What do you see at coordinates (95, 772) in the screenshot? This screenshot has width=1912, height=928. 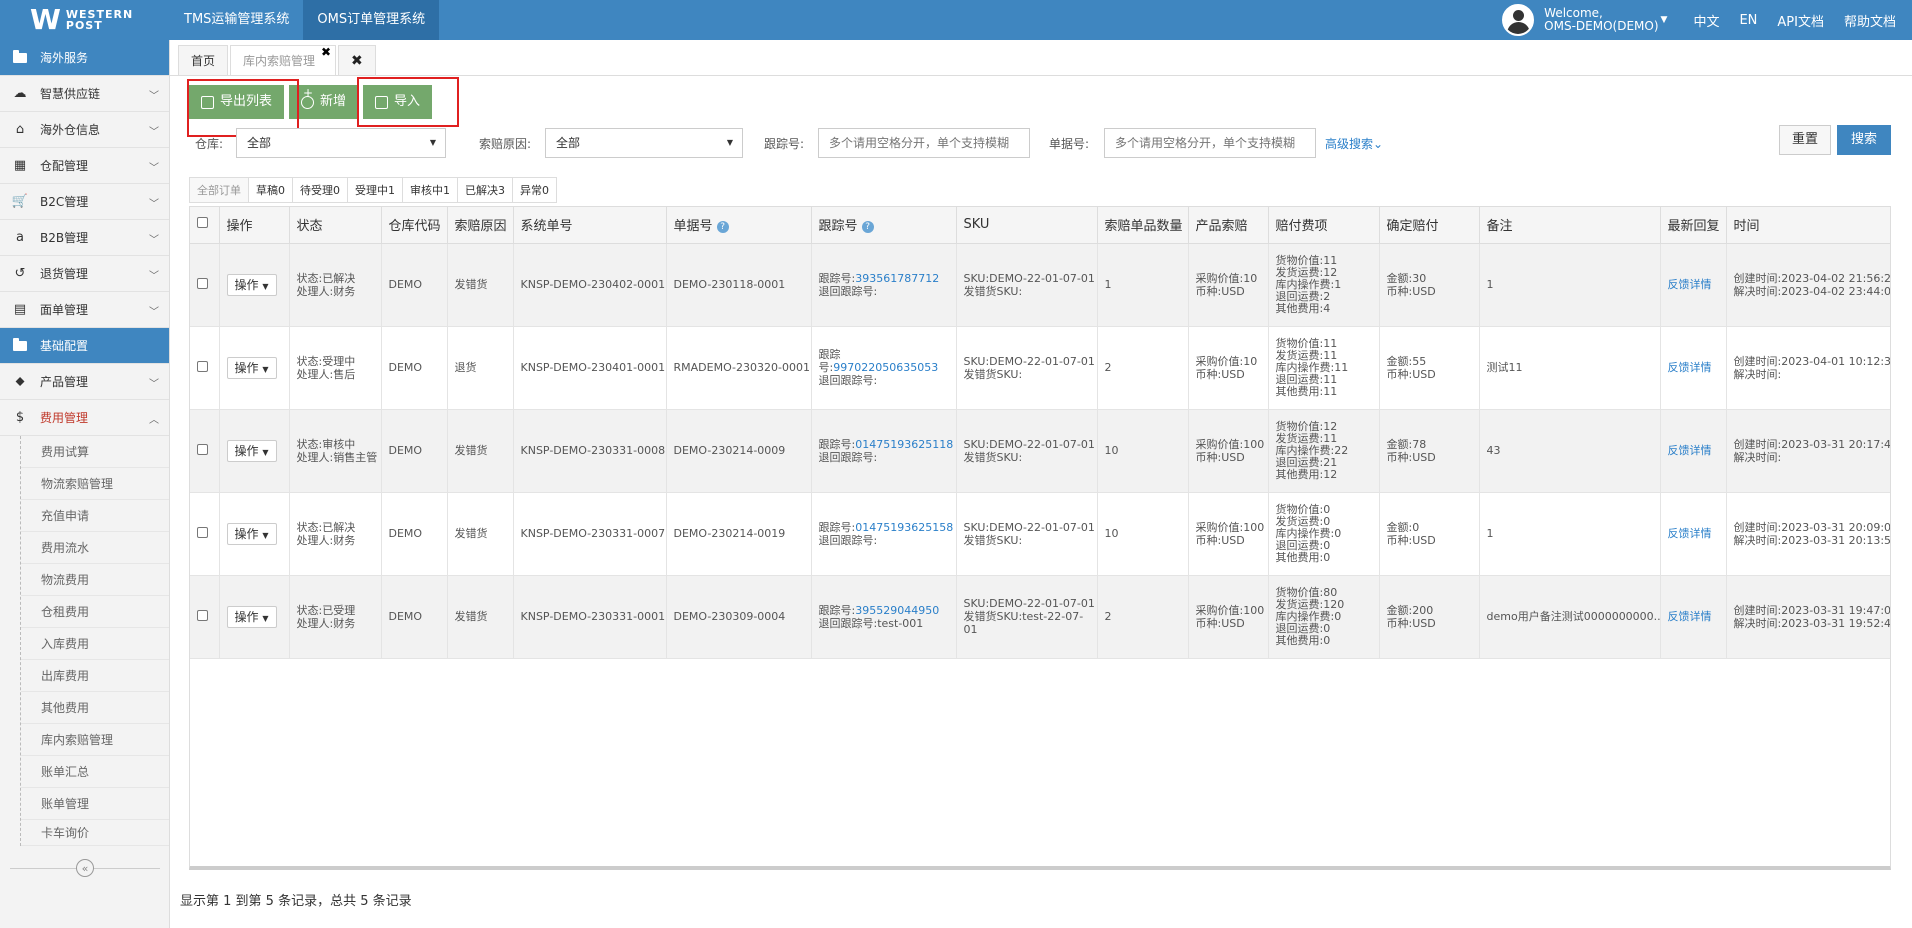 I see `submenu-item: 账单汇总` at bounding box center [95, 772].